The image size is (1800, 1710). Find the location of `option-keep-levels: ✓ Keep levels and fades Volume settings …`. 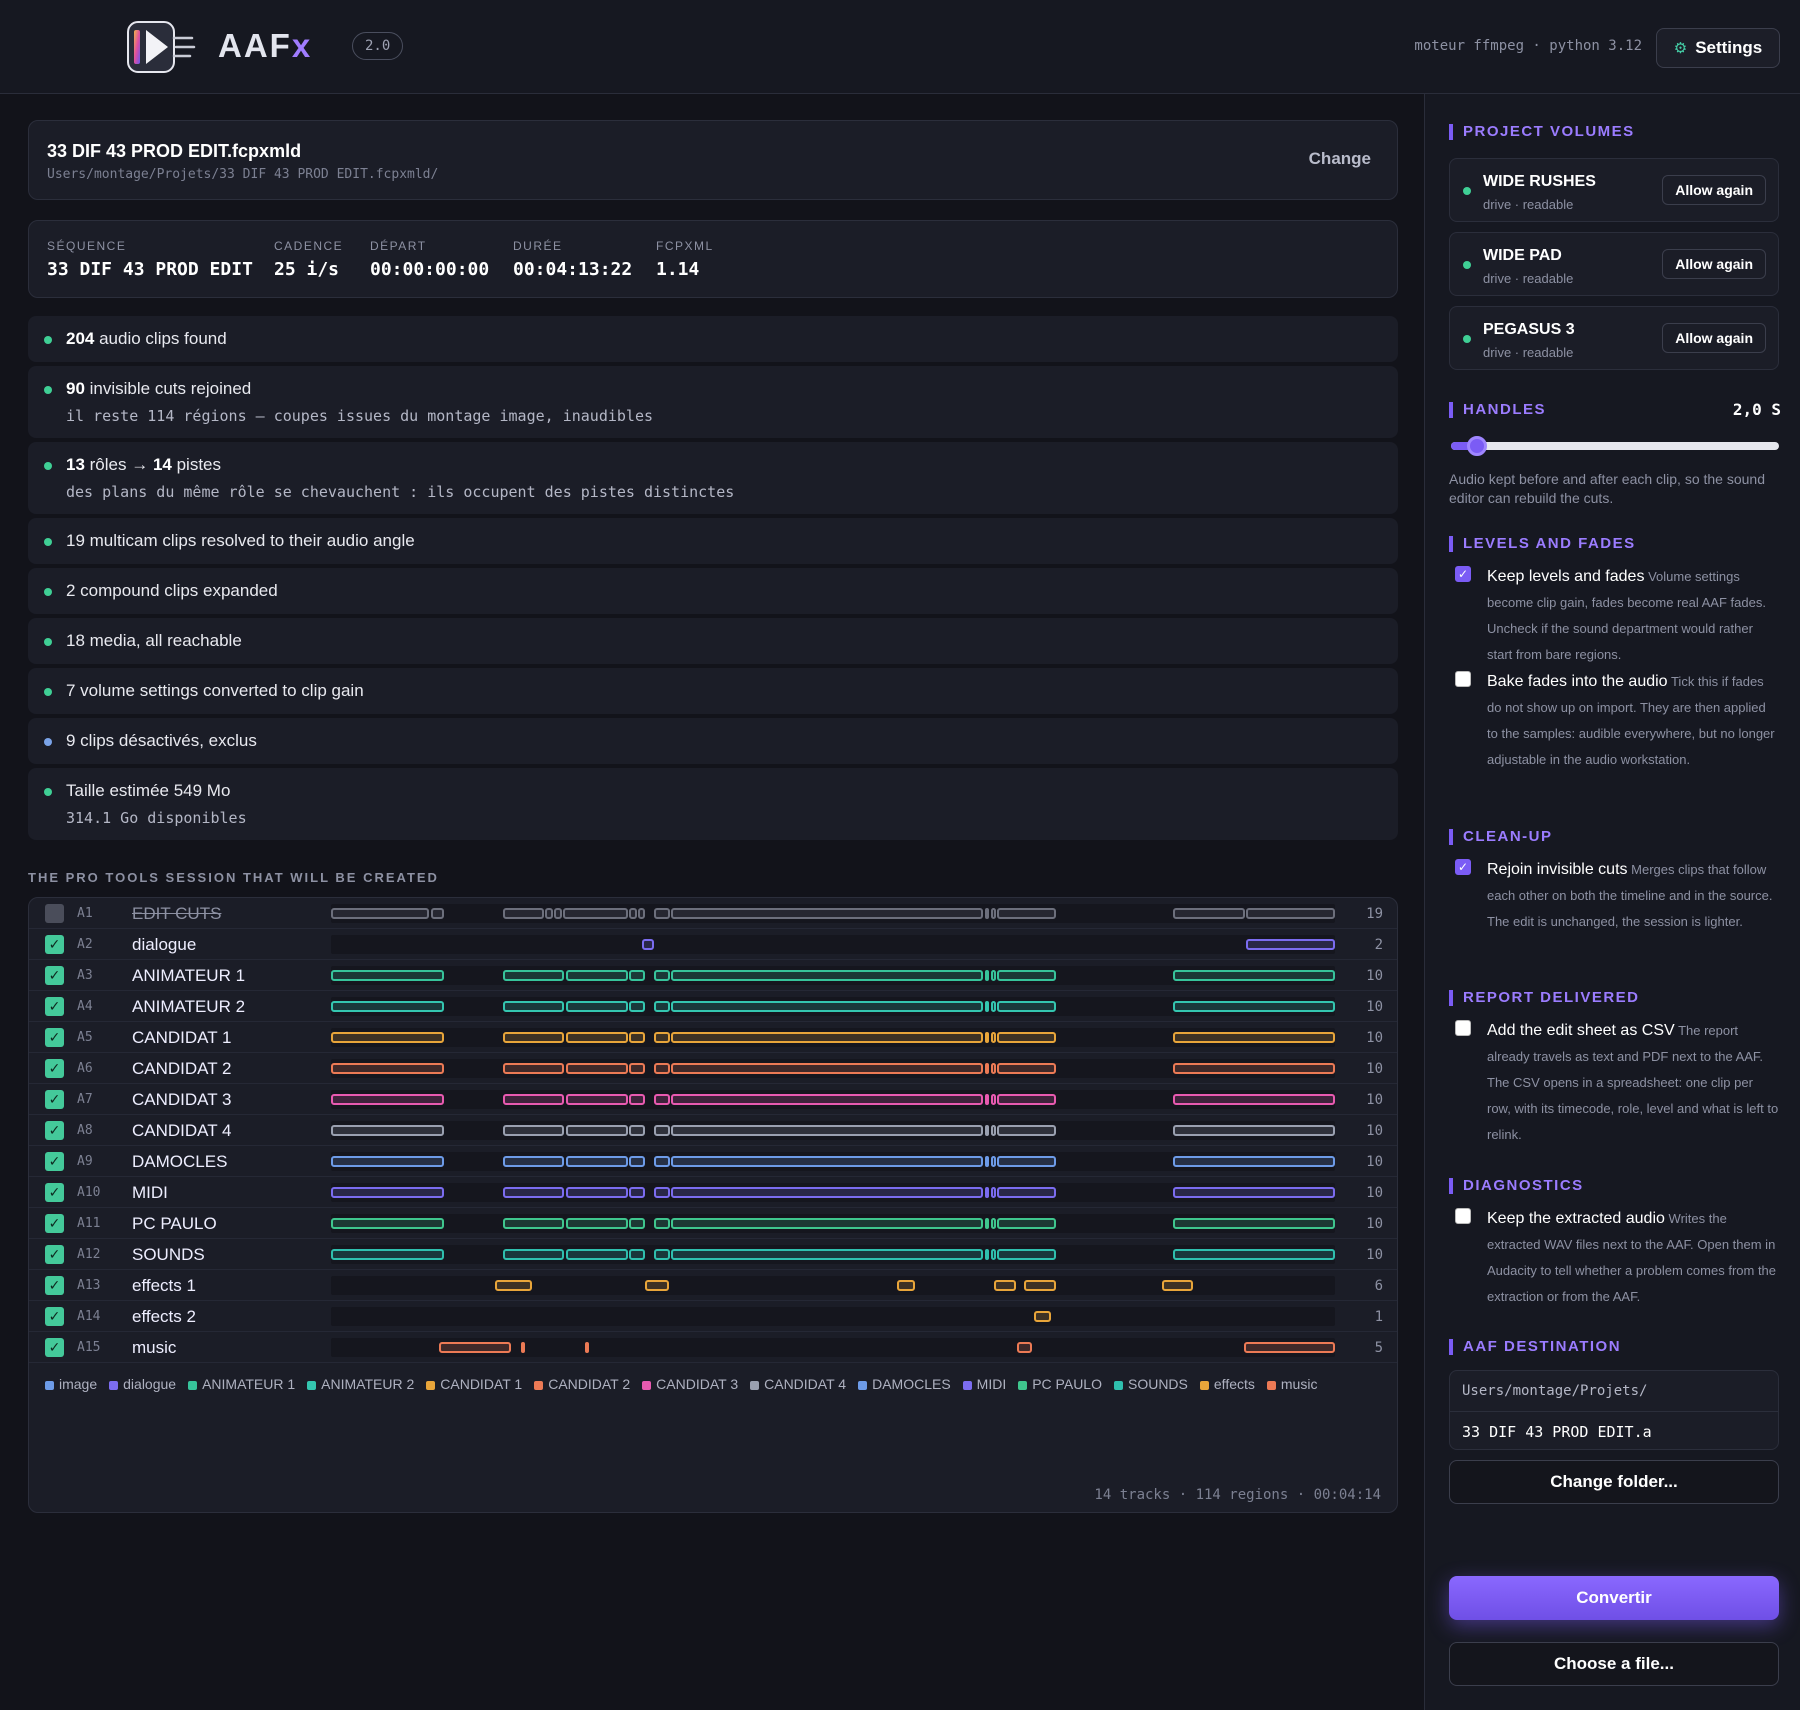

option-keep-levels: ✓ Keep levels and fades Volume settings … is located at coordinates (1614, 616).